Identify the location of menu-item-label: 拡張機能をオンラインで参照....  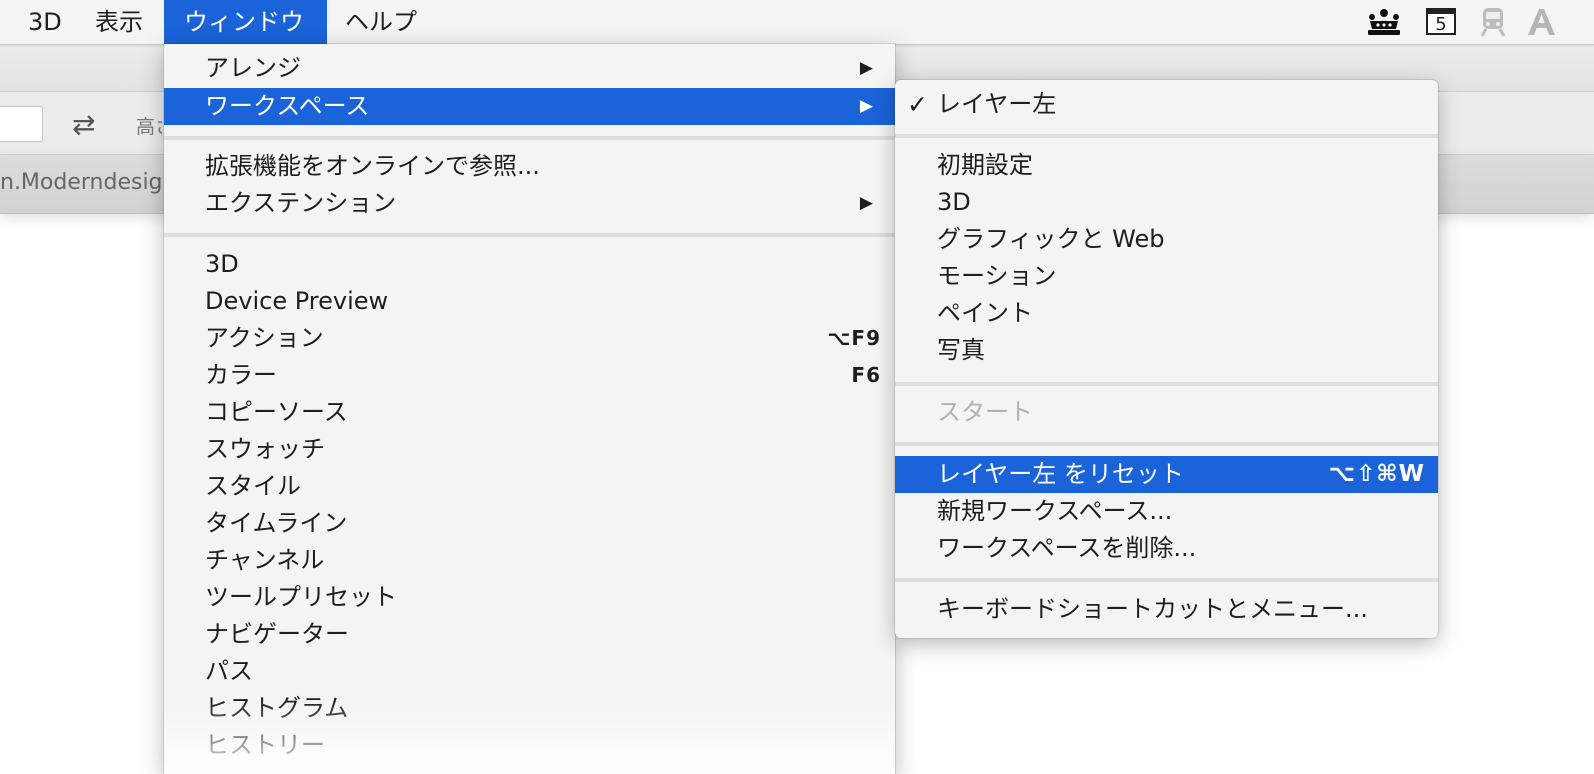
(372, 166).